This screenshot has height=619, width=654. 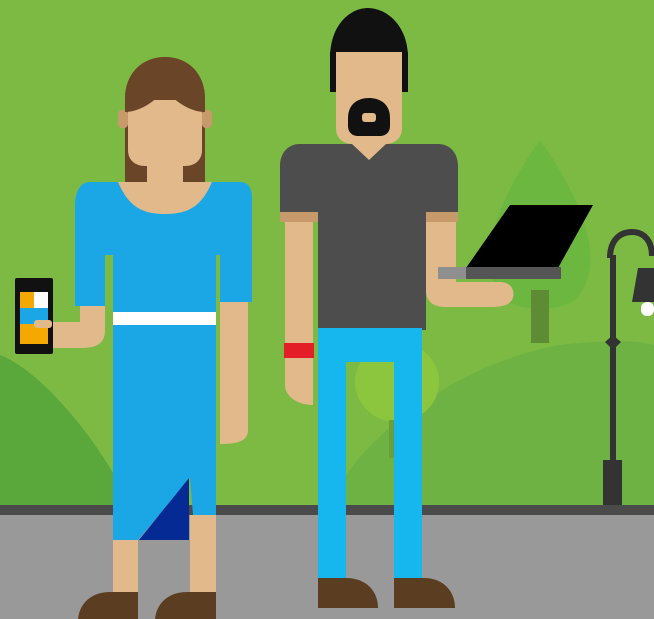 What do you see at coordinates (405, 72) in the screenshot?
I see `man-sideburn-right` at bounding box center [405, 72].